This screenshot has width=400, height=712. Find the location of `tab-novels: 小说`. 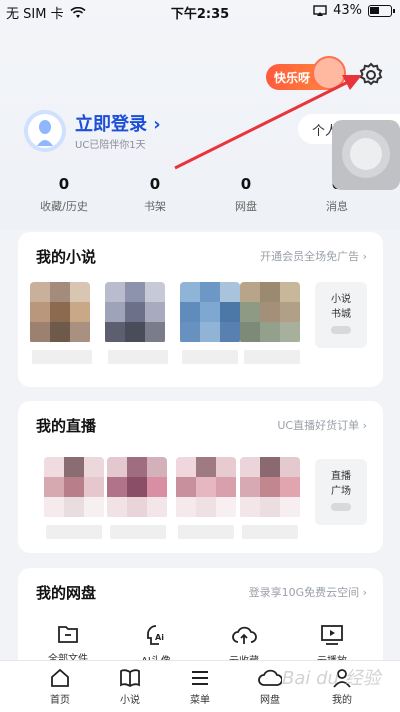

tab-novels: 小说 is located at coordinates (130, 686).